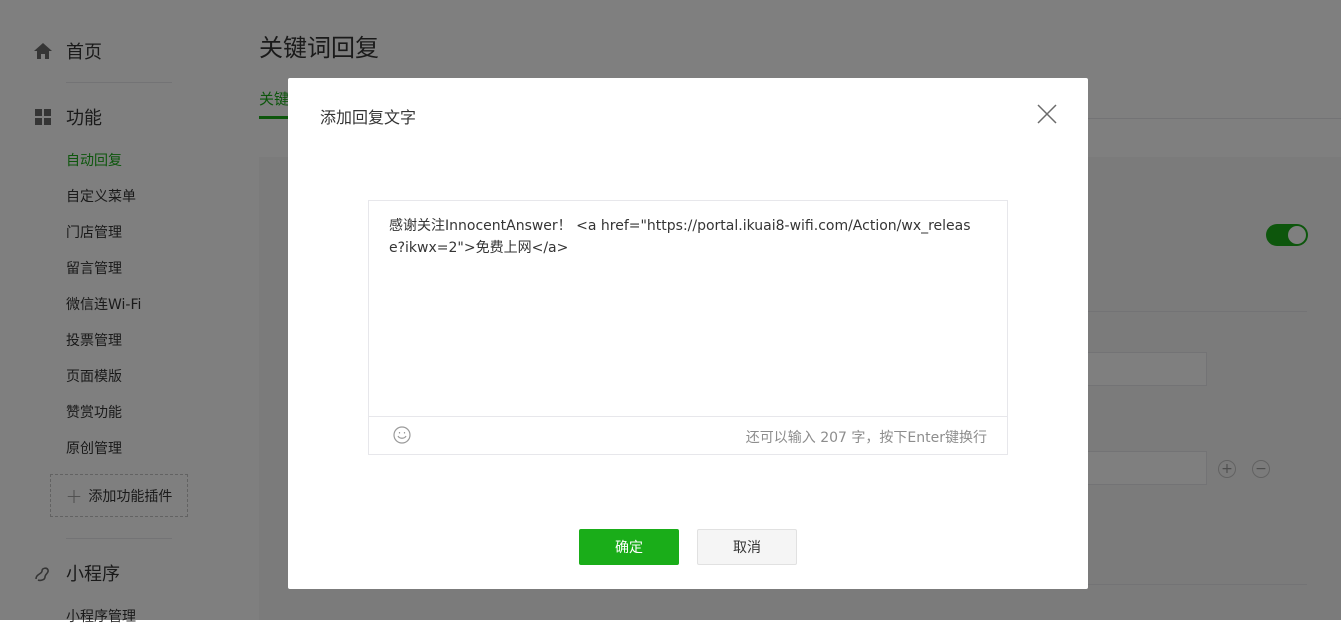 The image size is (1341, 626). Describe the element at coordinates (866, 438) in the screenshot. I see `char-count-tip: 还可以输入 207 字，按下Enter键换行` at that location.